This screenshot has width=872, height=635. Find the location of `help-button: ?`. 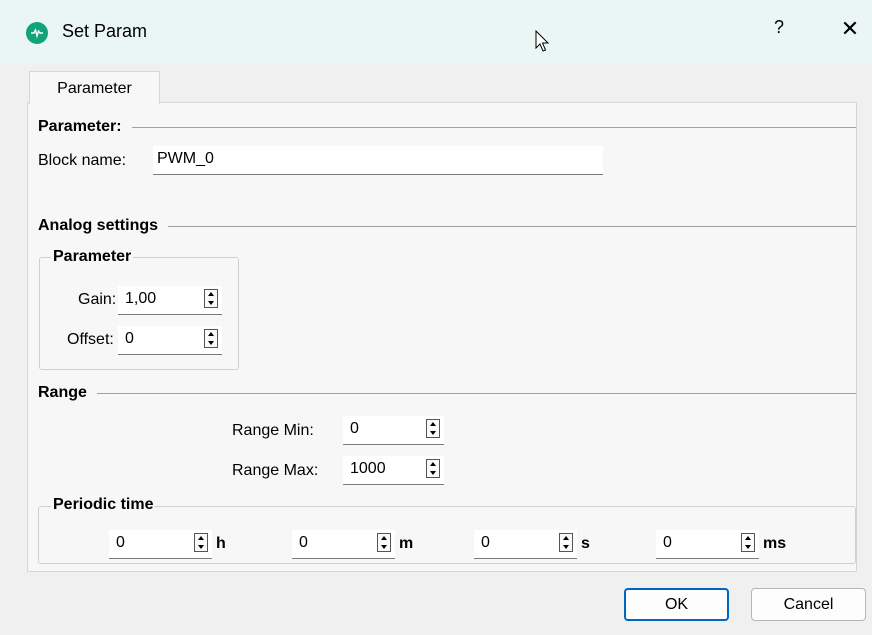

help-button: ? is located at coordinates (779, 27).